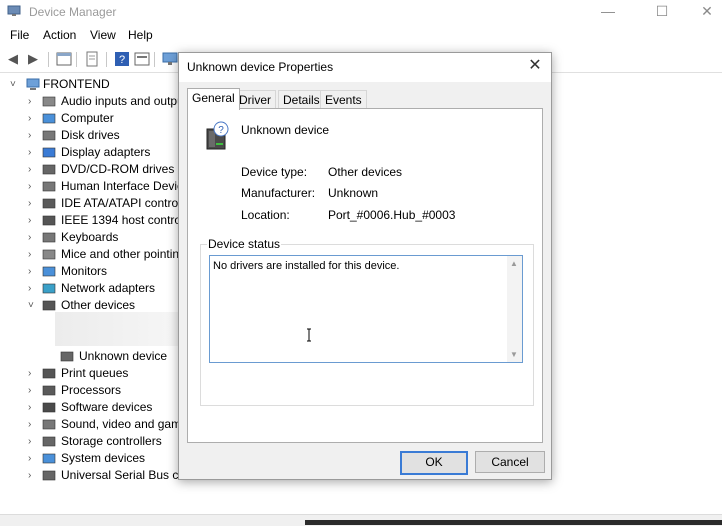 Image resolution: width=722 pixels, height=526 pixels. Describe the element at coordinates (14, 10) in the screenshot. I see `device-manager-icon` at that location.